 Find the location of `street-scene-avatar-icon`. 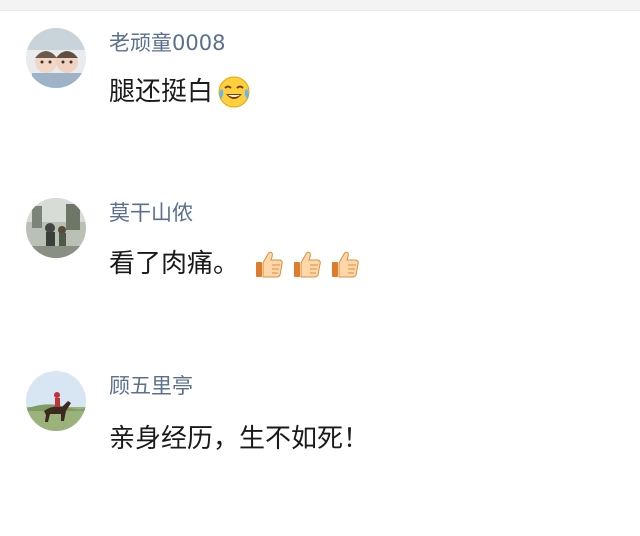

street-scene-avatar-icon is located at coordinates (56, 228).